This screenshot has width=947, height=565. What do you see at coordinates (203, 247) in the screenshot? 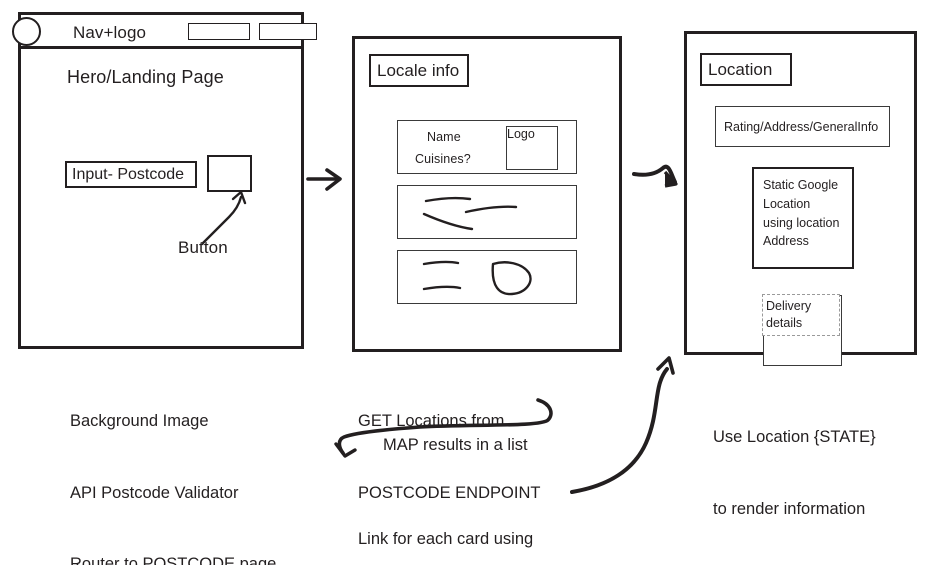
I see `button-annotation: Button` at bounding box center [203, 247].